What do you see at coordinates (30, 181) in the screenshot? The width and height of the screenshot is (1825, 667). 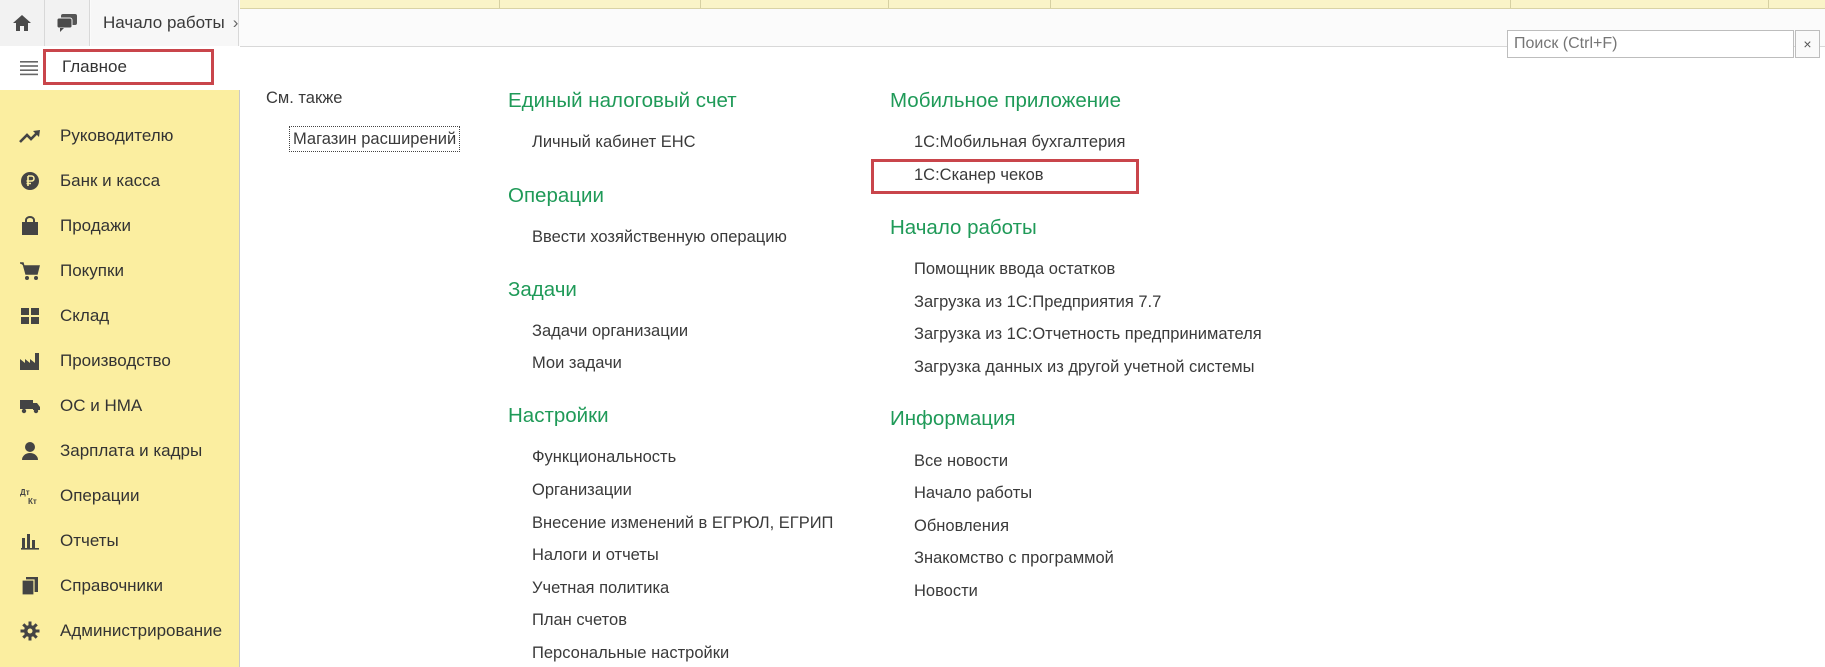 I see `ruble-coin-icon` at bounding box center [30, 181].